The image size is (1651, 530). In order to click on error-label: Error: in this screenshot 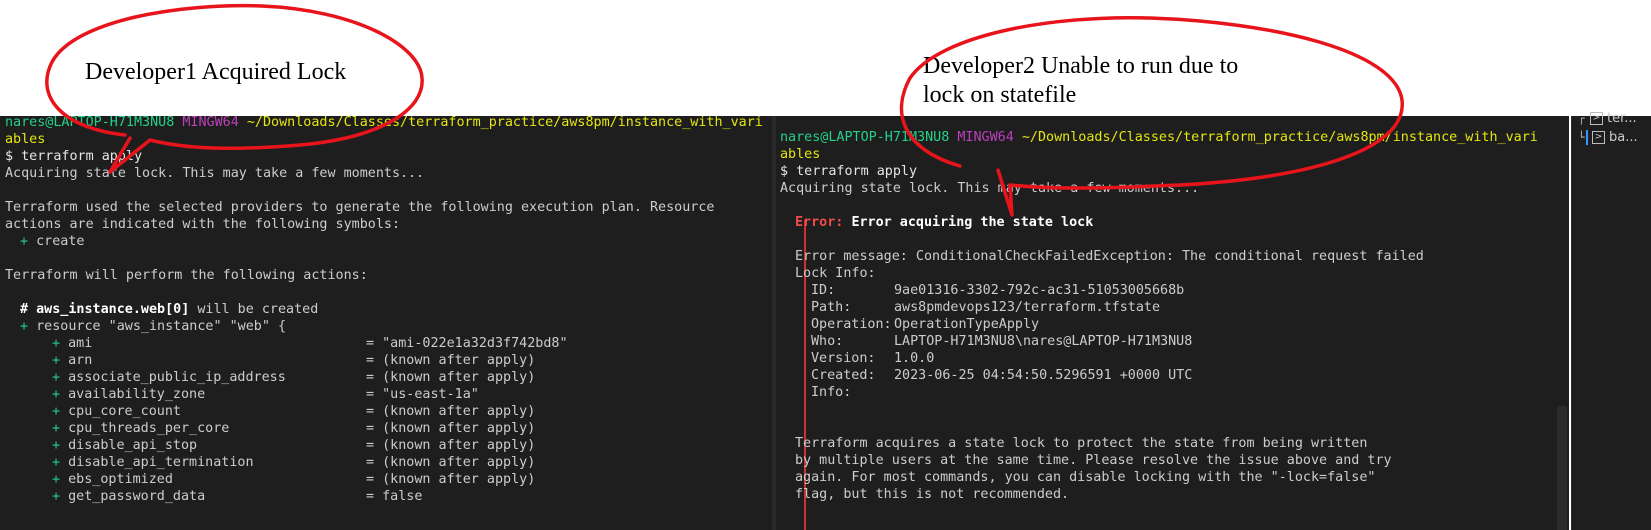, I will do `click(819, 222)`.